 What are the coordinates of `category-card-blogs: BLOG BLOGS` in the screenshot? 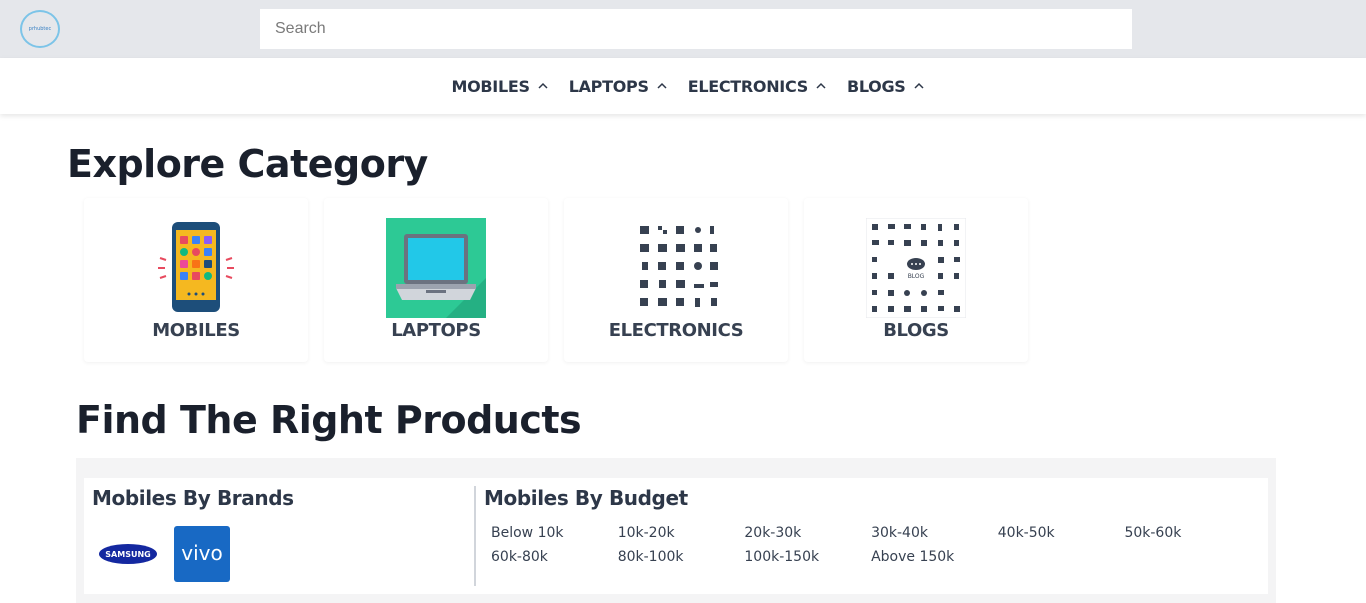 It's located at (916, 280).